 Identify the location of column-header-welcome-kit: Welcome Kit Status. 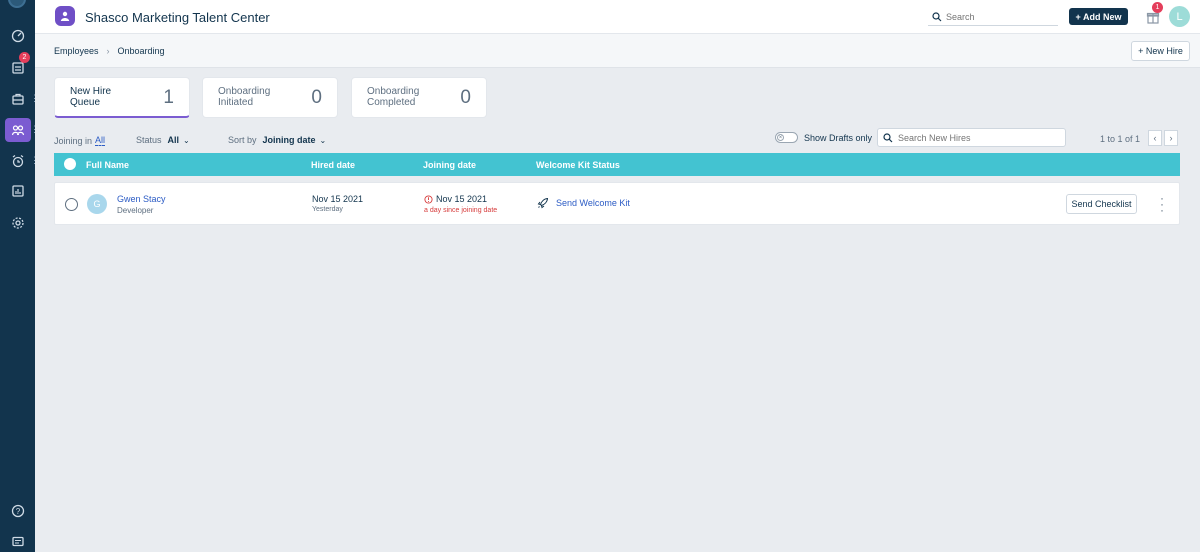
(578, 165).